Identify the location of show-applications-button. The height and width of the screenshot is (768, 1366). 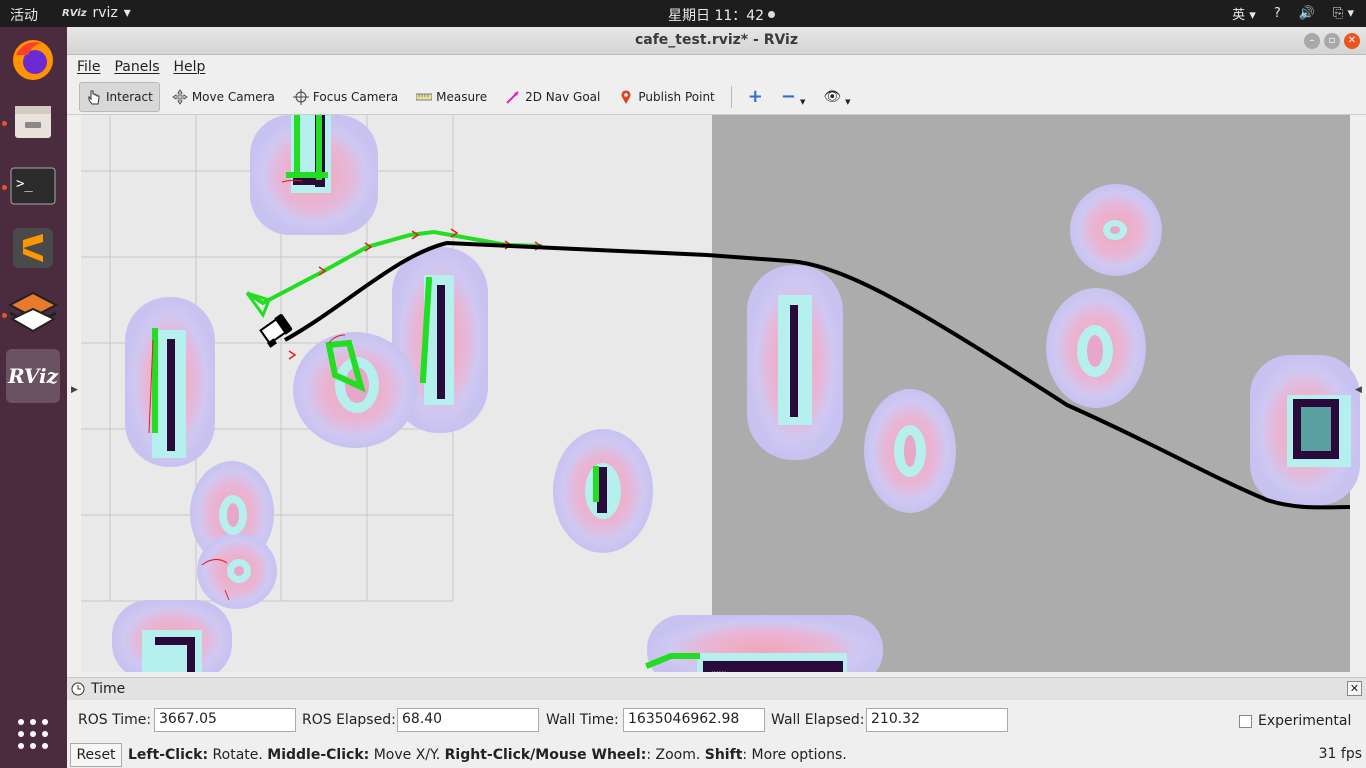
(33, 734).